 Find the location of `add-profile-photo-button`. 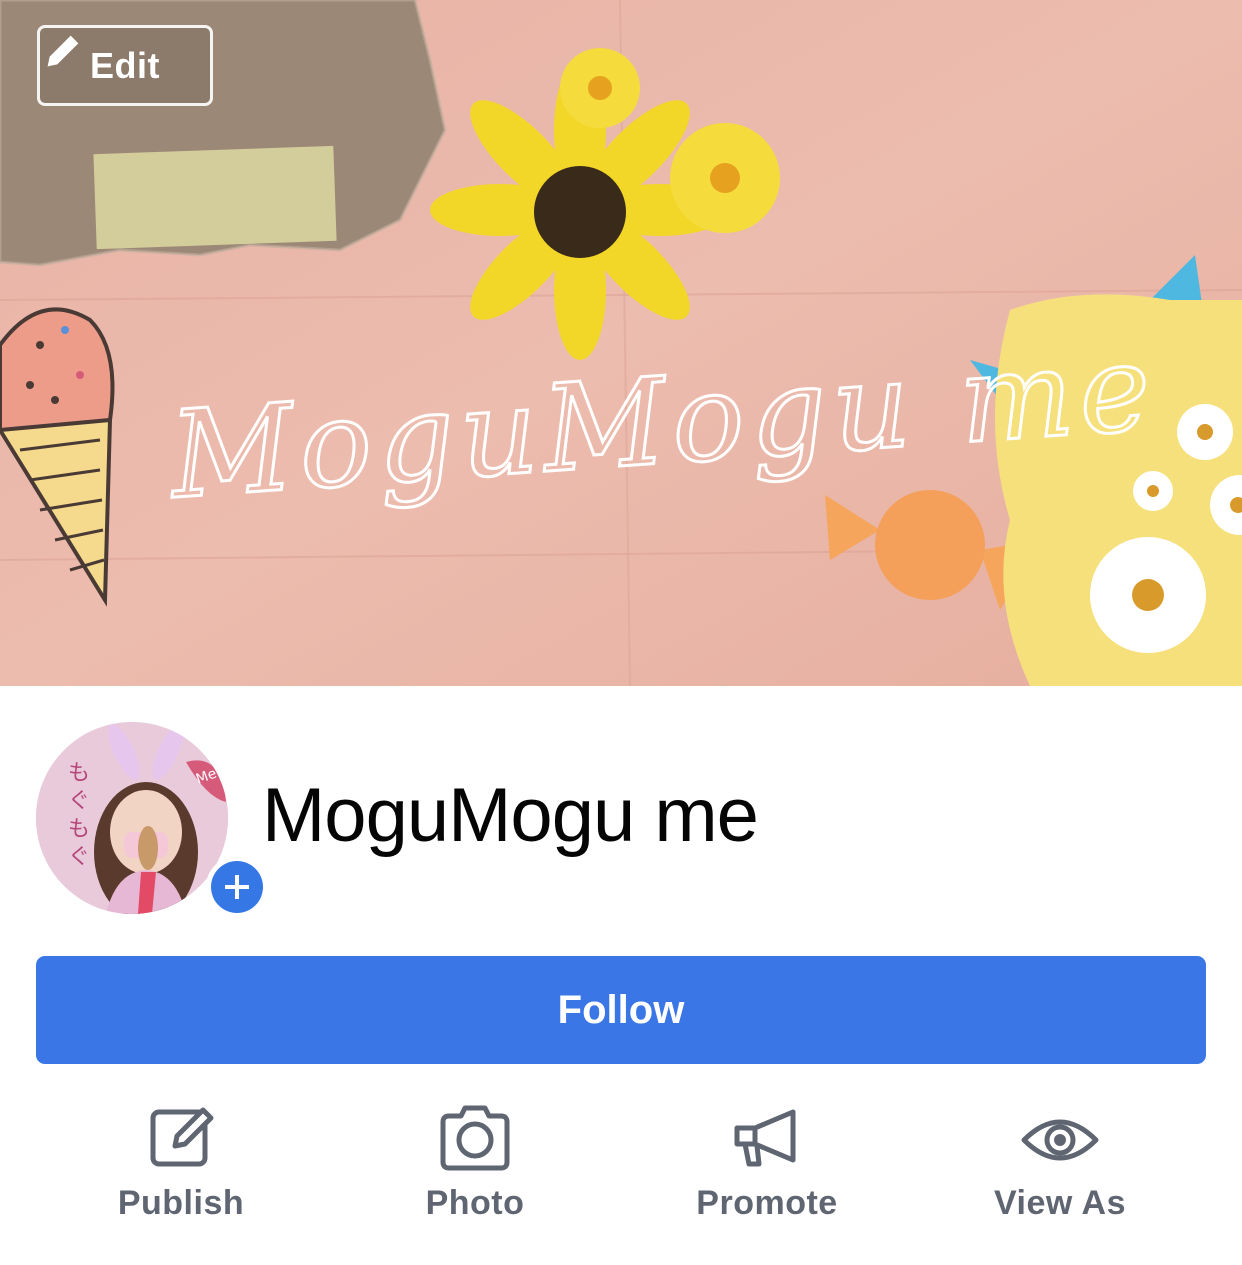

add-profile-photo-button is located at coordinates (237, 887).